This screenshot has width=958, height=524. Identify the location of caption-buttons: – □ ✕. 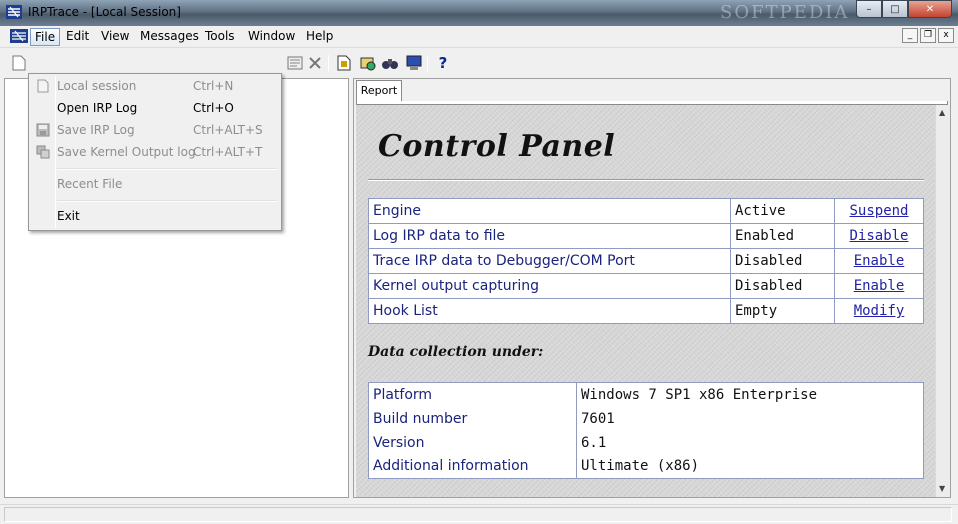
(904, 9).